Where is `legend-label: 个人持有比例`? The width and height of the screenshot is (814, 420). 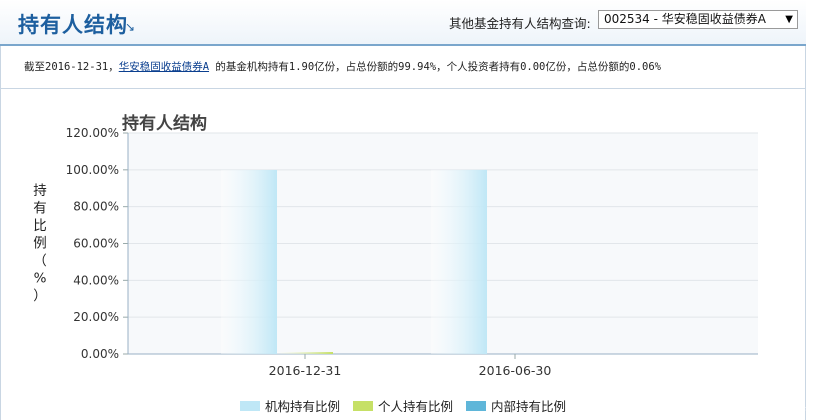 legend-label: 个人持有比例 is located at coordinates (415, 406).